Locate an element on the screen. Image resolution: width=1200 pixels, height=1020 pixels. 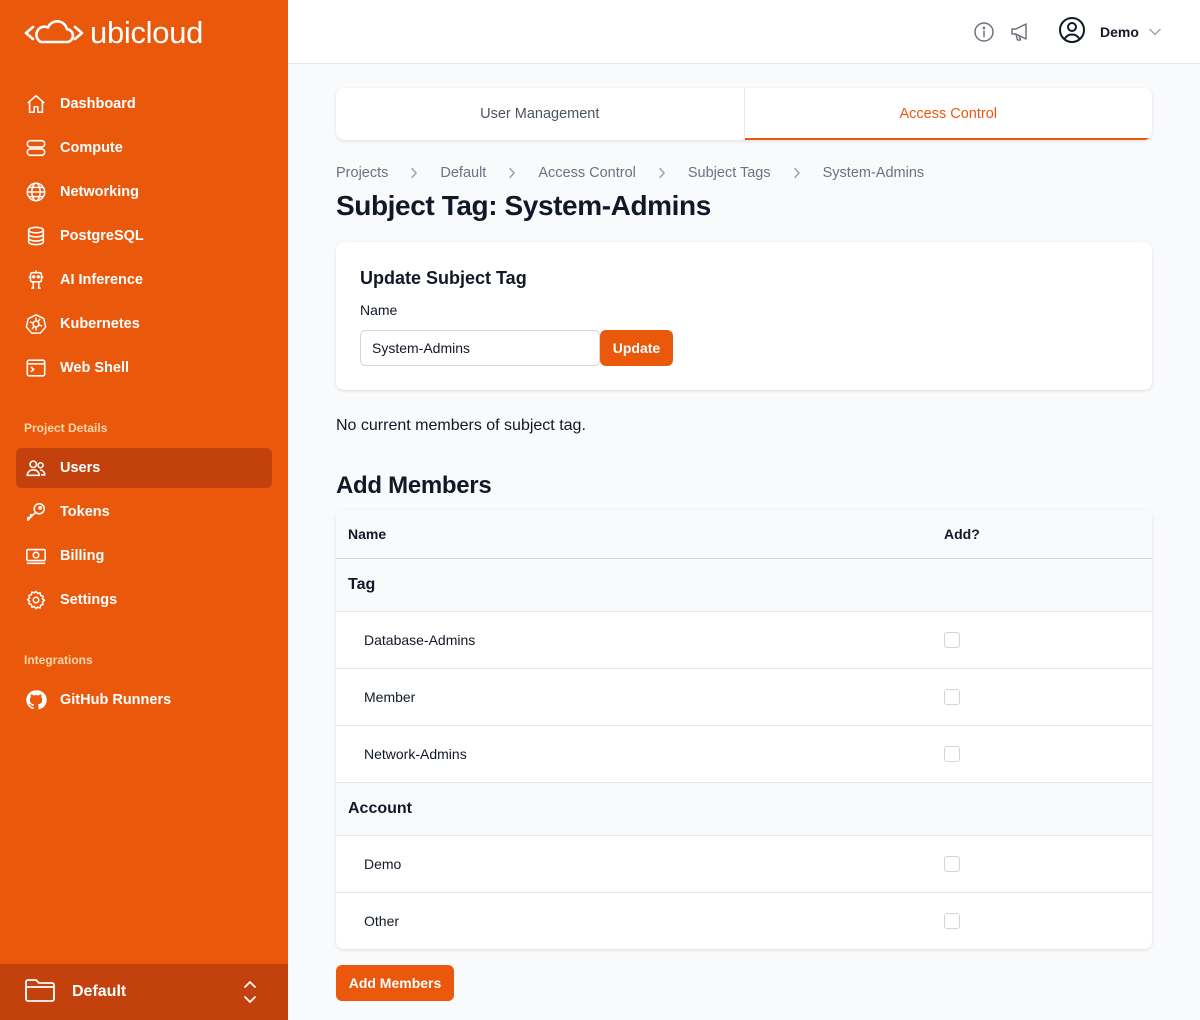
sidebar-item-label: PostgreSQL is located at coordinates (102, 236).